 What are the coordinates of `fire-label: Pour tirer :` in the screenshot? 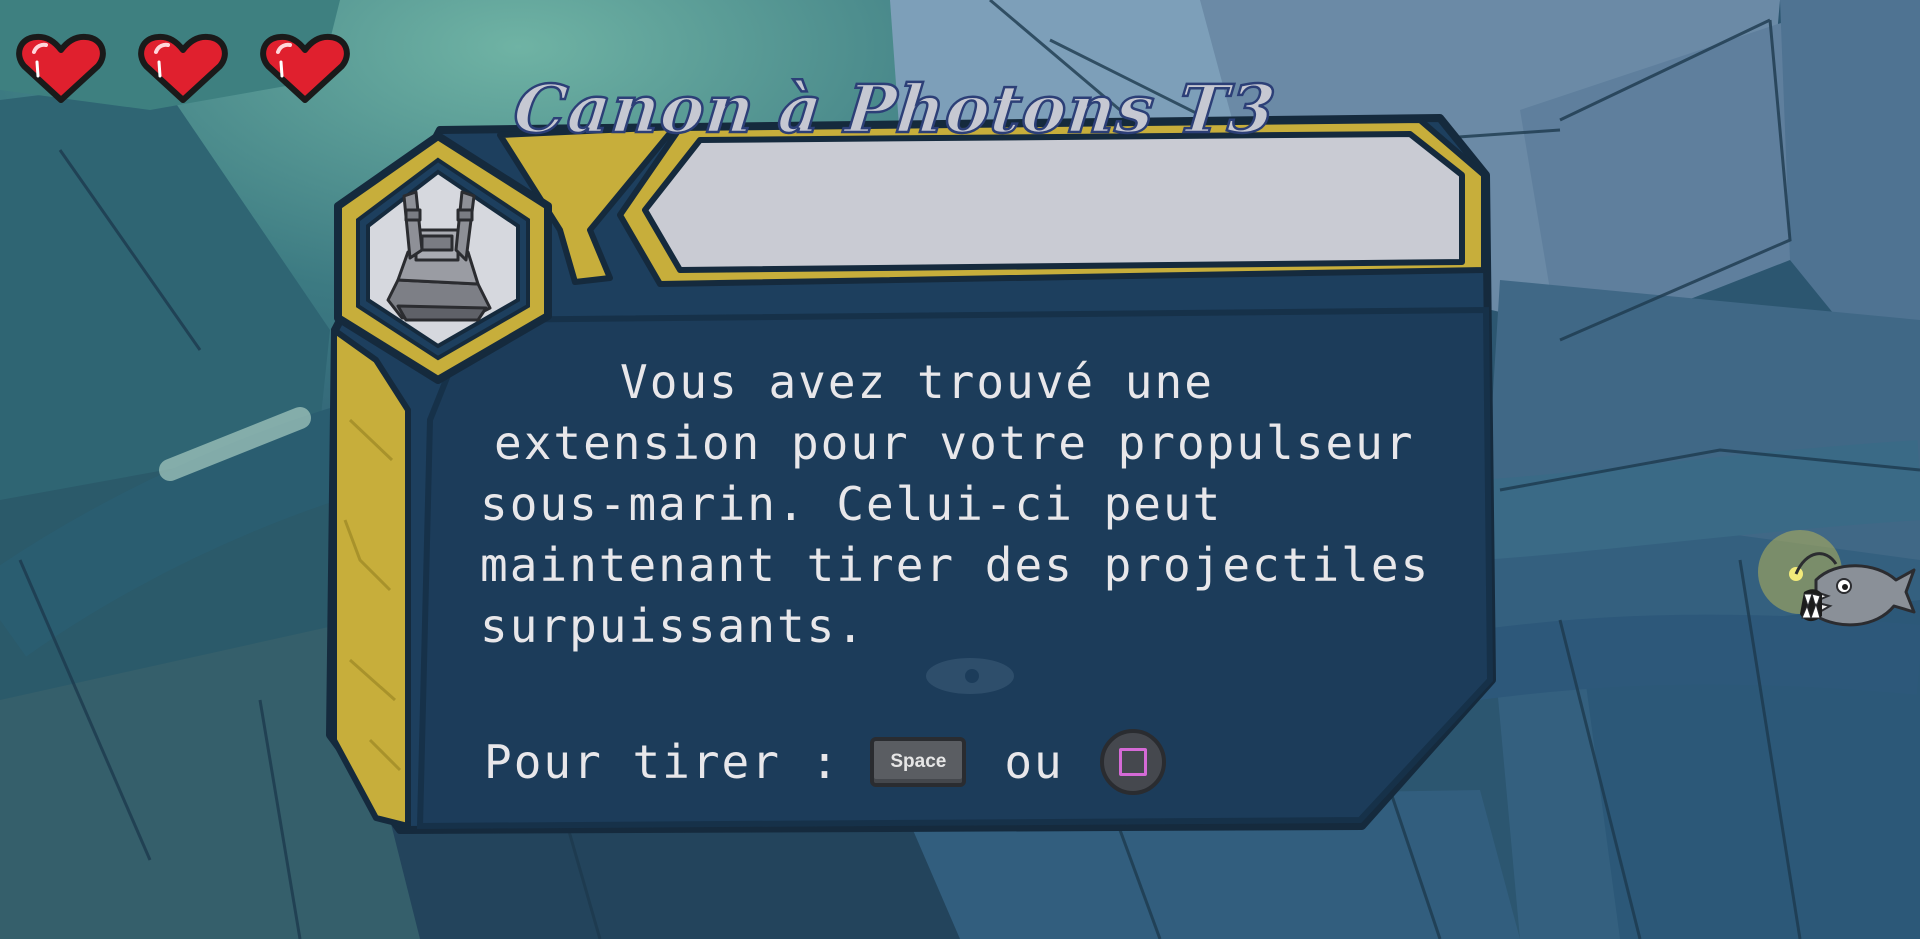 It's located at (662, 762).